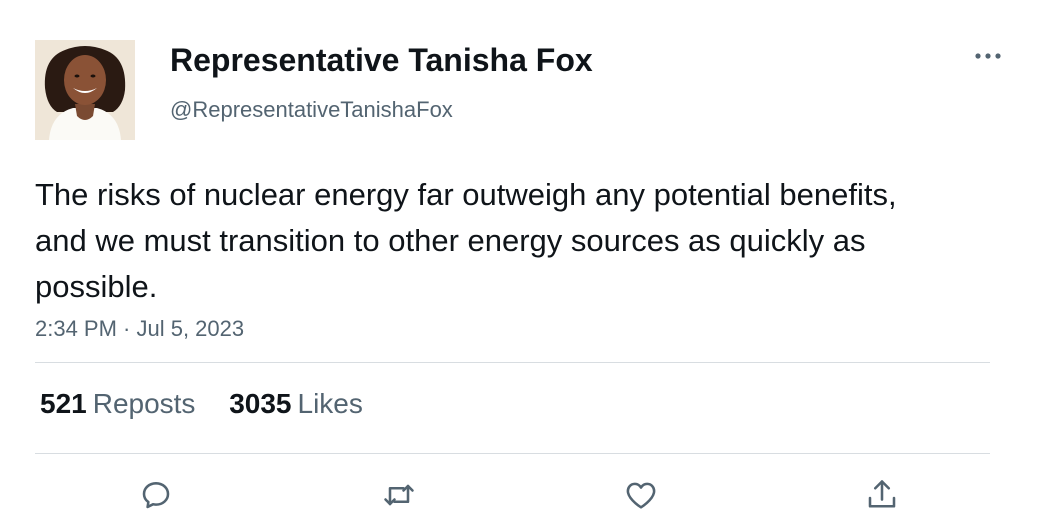 The image size is (1050, 525). I want to click on likes-label: Likes, so click(330, 403).